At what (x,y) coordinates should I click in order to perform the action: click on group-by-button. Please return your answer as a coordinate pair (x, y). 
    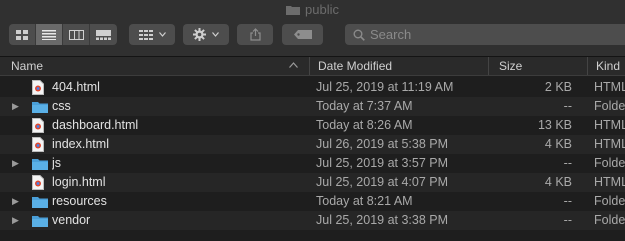
    Looking at the image, I should click on (152, 34).